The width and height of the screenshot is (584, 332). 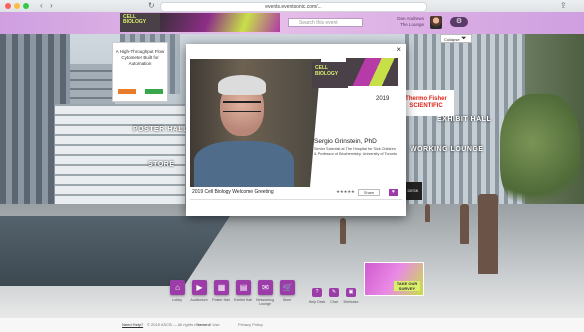 What do you see at coordinates (160, 129) in the screenshot?
I see `poster-hall-label: POSTER HALL` at bounding box center [160, 129].